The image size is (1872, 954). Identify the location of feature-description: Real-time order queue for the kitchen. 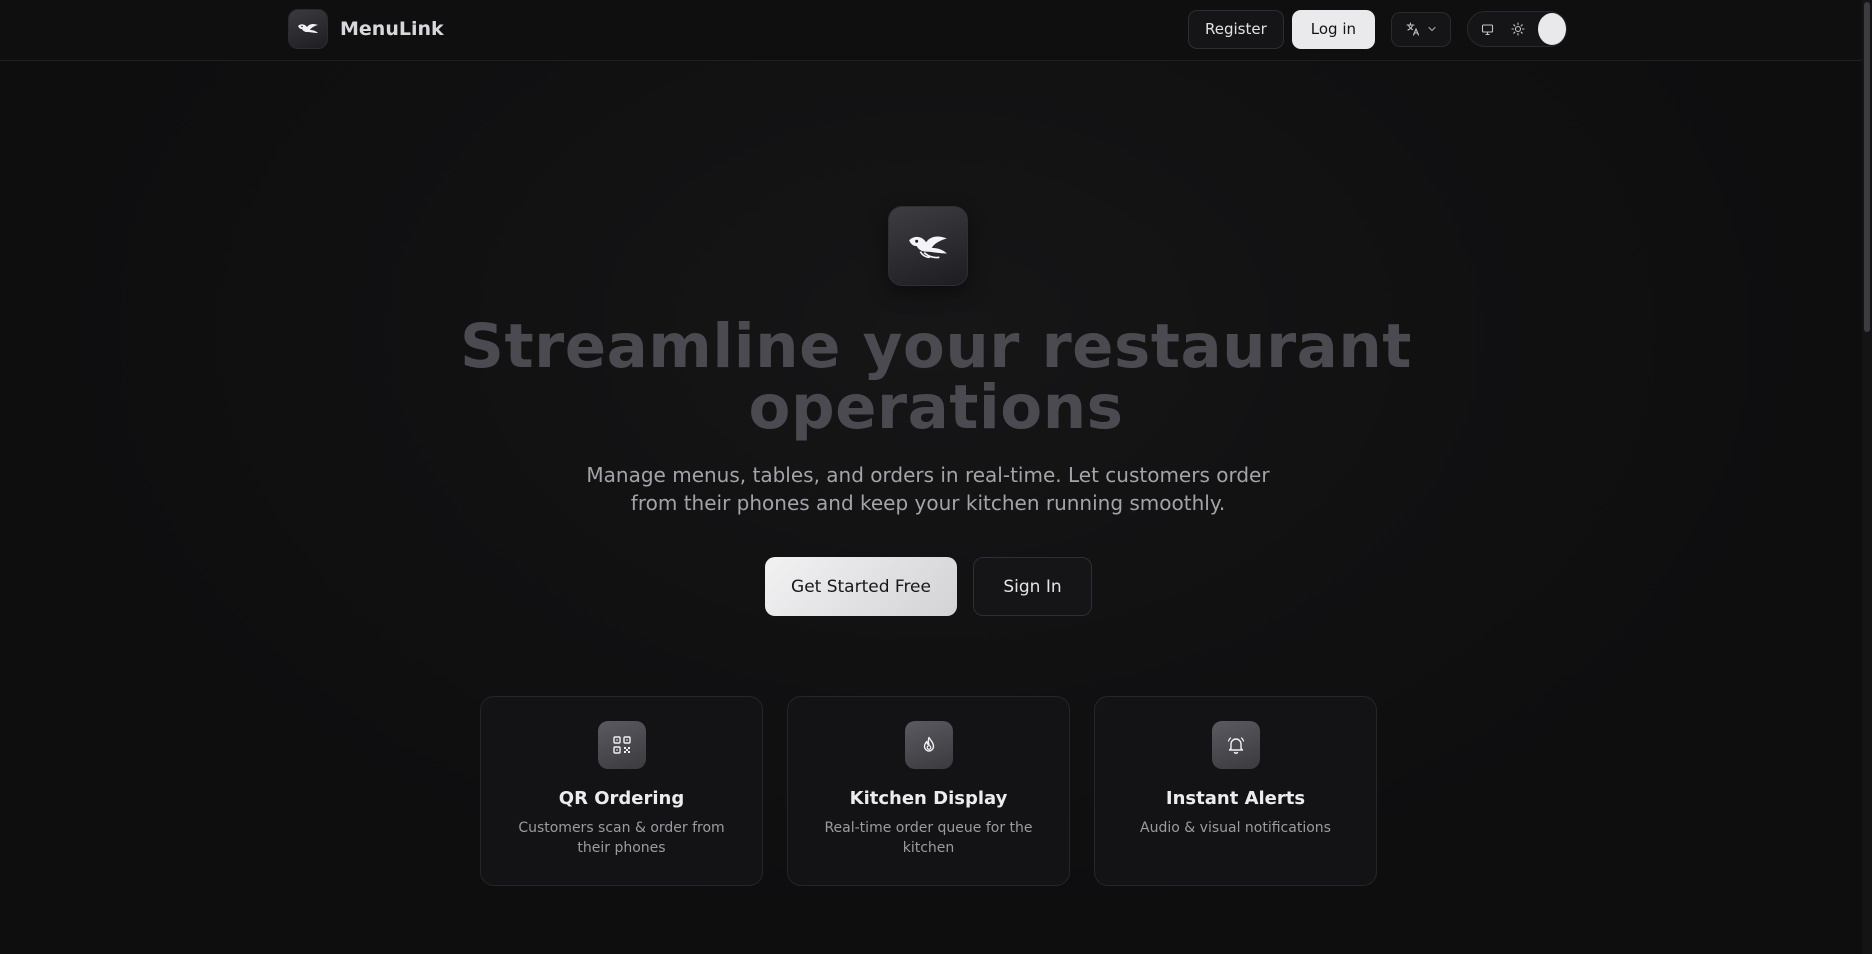
(928, 838).